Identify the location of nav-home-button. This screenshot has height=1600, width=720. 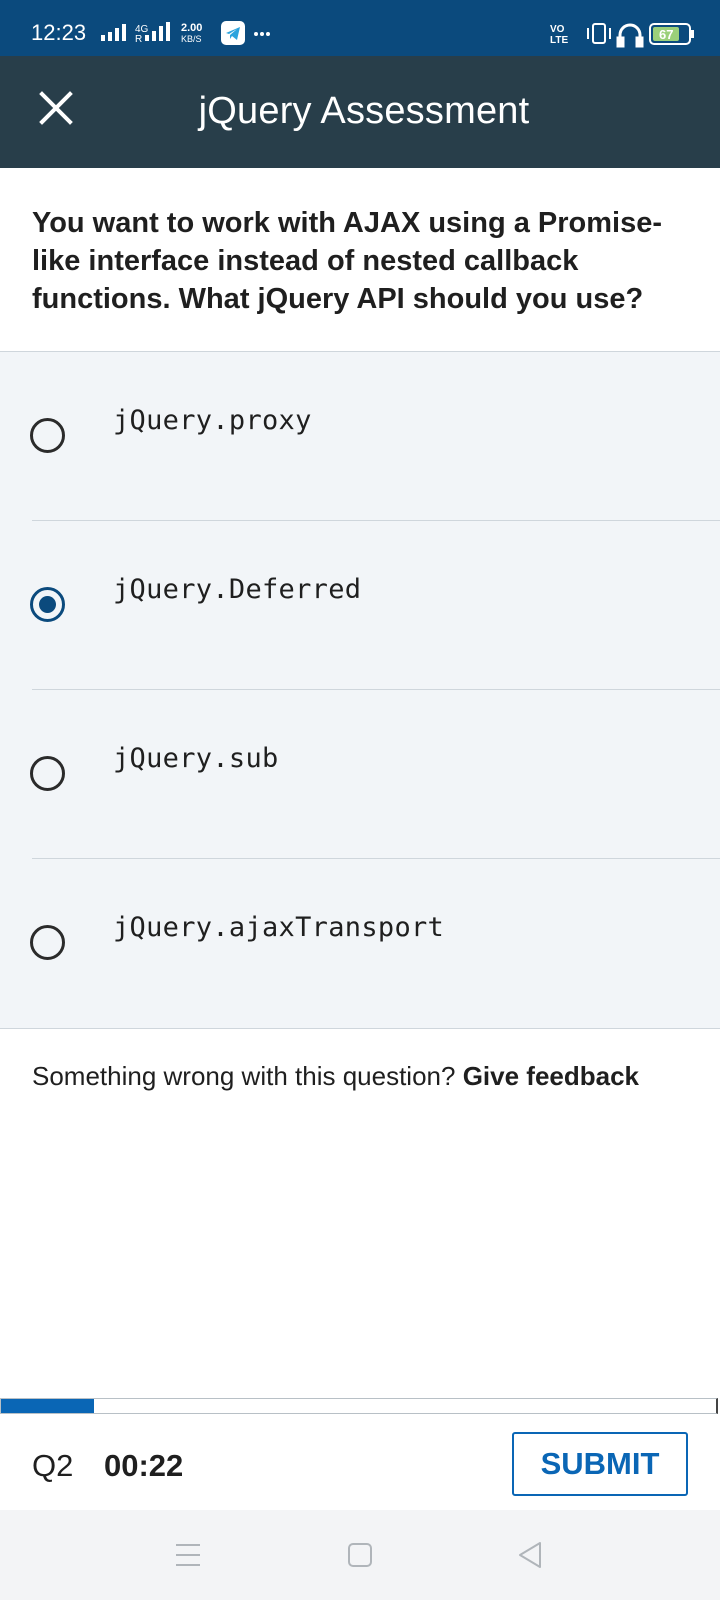
(360, 1555).